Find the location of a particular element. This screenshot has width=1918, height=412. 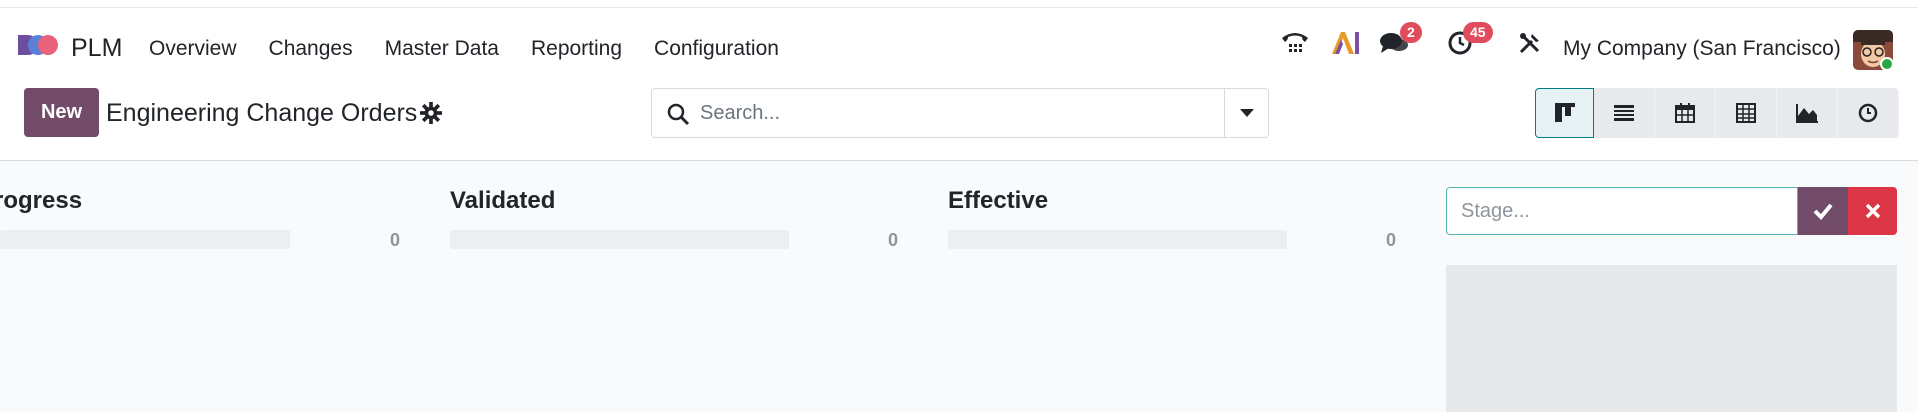

close-icon is located at coordinates (1872, 211).